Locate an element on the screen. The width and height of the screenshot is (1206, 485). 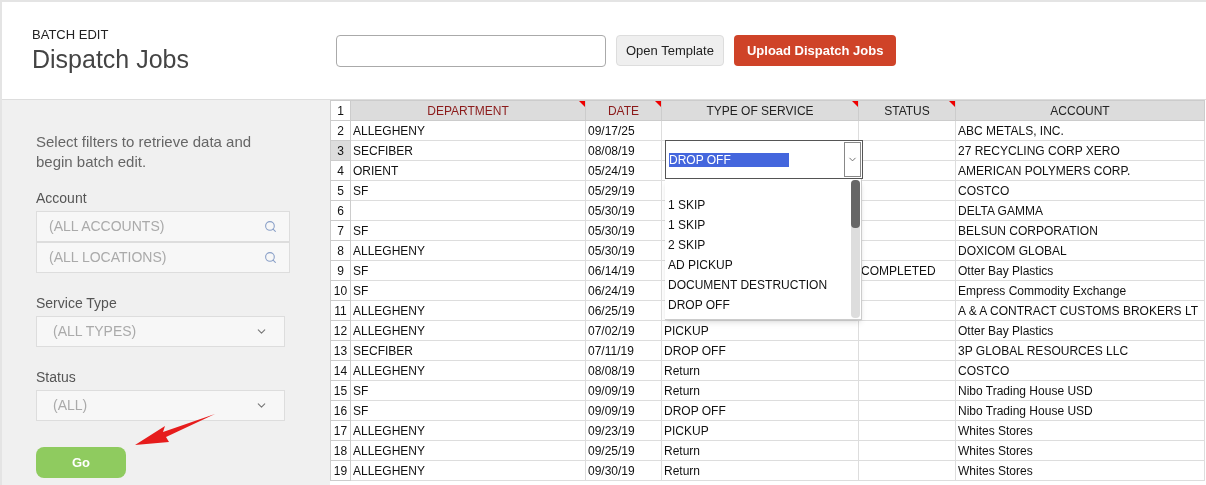
column-header: DEPARTMENT is located at coordinates (468, 110).